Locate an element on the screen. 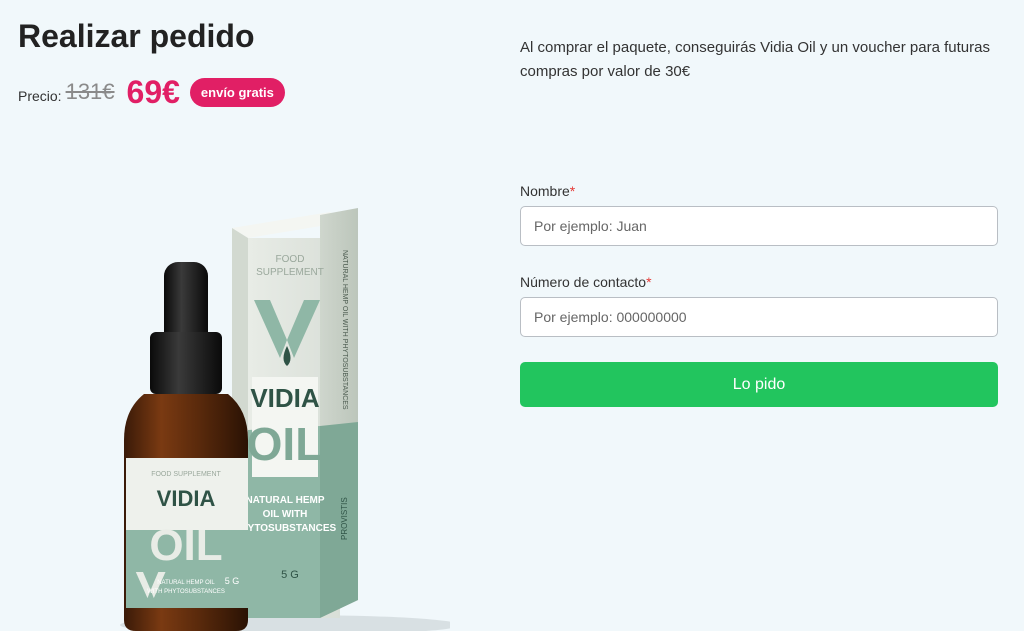  new-price: 69€ is located at coordinates (153, 91).